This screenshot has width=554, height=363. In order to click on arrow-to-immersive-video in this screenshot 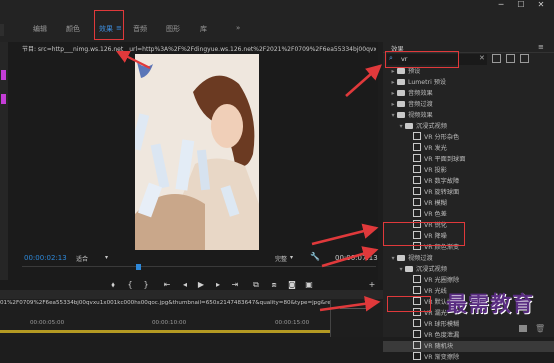, I will do `click(350, 257)`.